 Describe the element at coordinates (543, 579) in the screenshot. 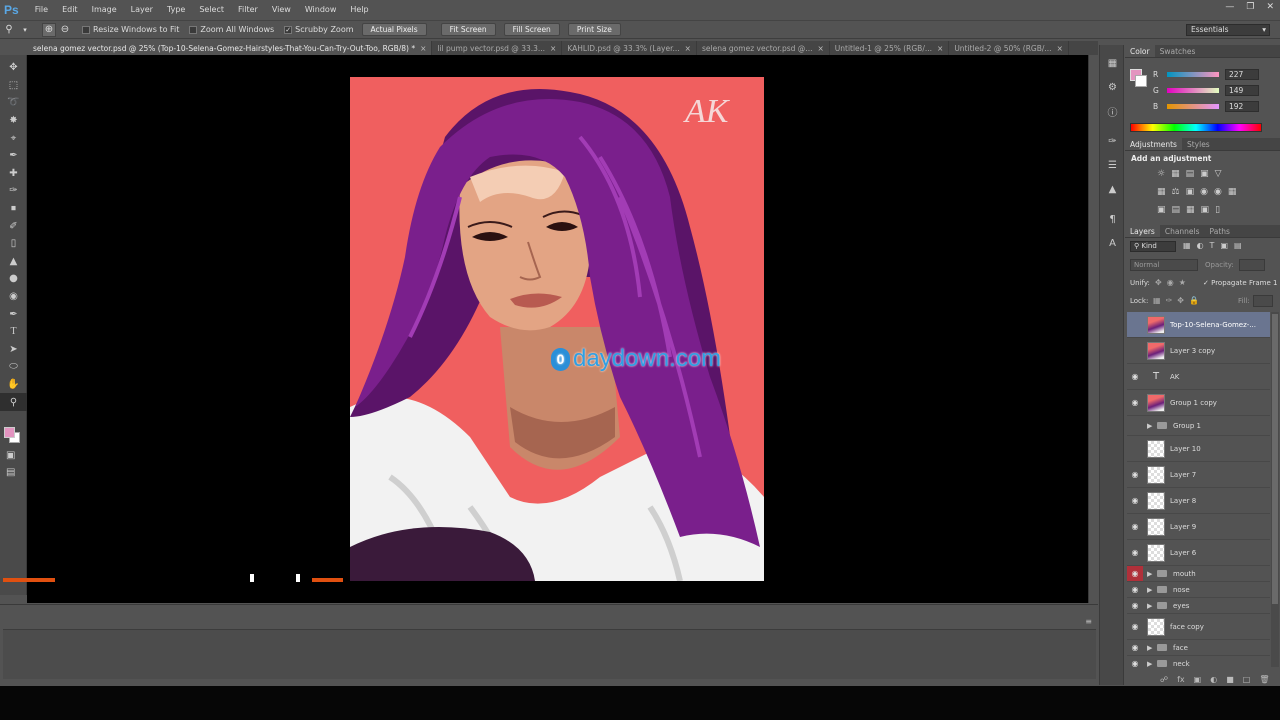

I see `horizontal-scrollbar` at that location.